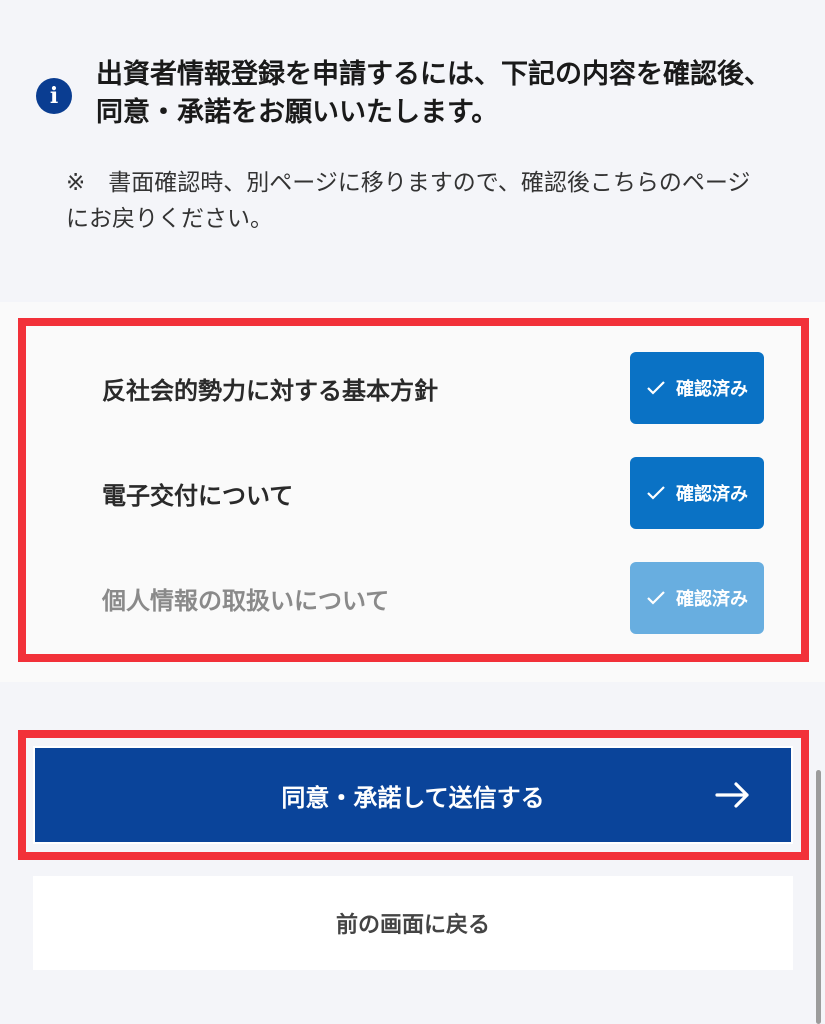 The height and width of the screenshot is (1024, 825). Describe the element at coordinates (413, 795) in the screenshot. I see `highlight-frame-submit` at that location.